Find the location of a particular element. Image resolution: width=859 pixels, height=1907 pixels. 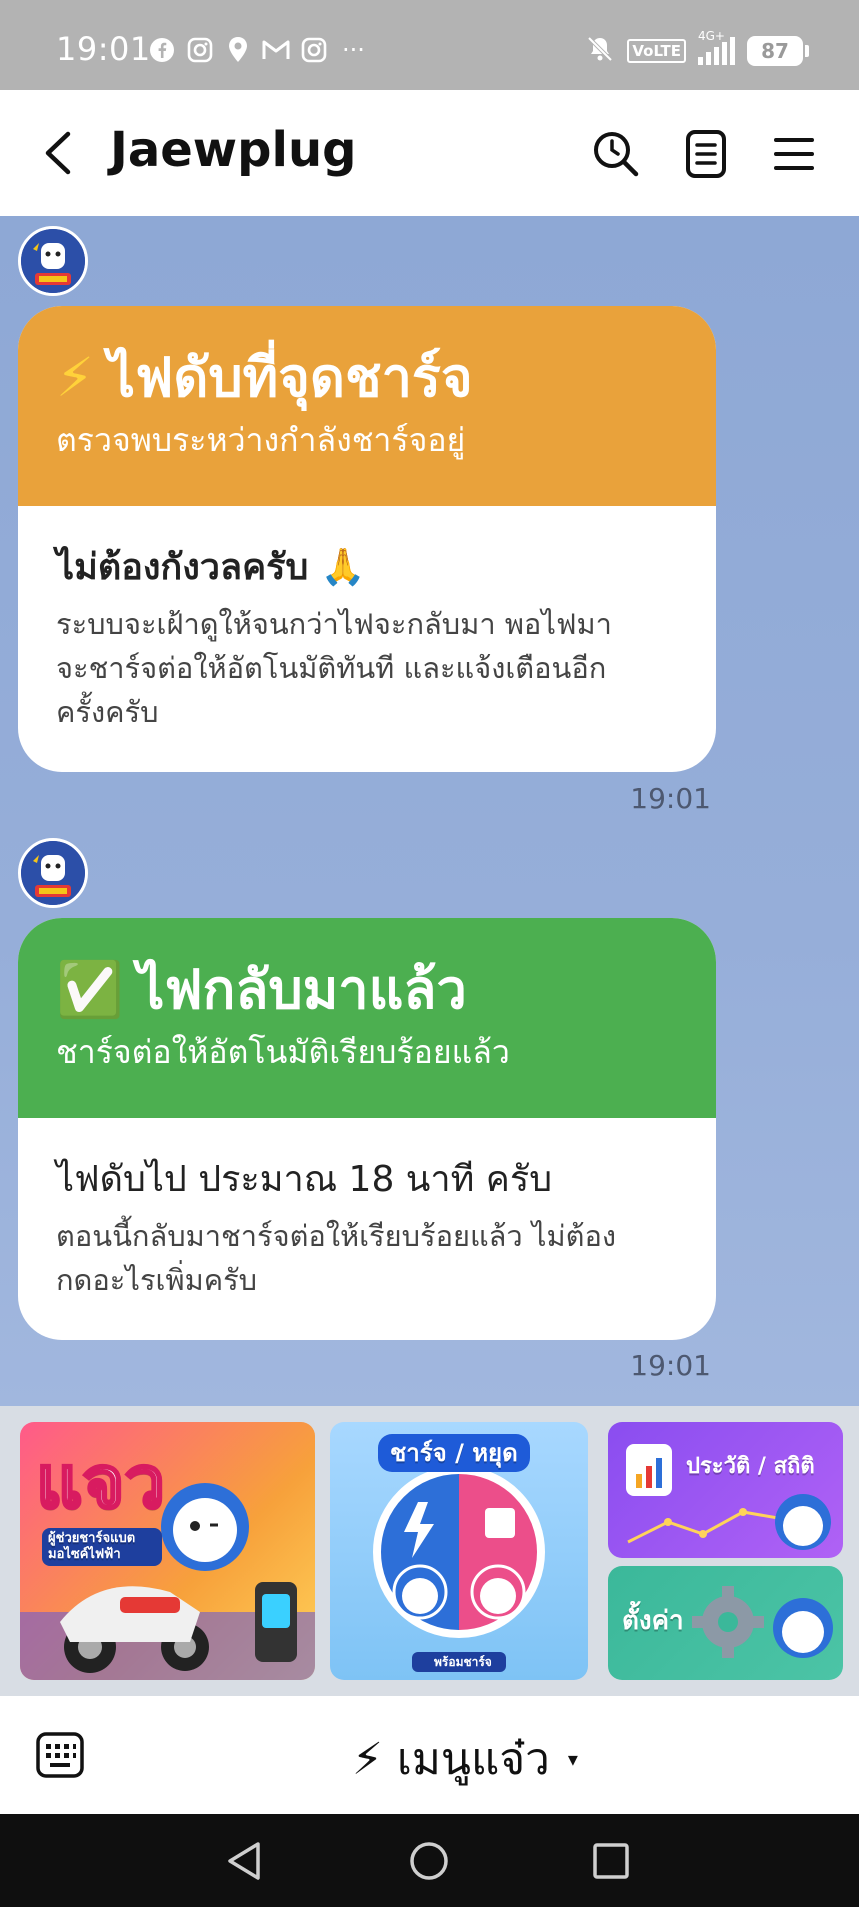

facebook-icon is located at coordinates (162, 50).